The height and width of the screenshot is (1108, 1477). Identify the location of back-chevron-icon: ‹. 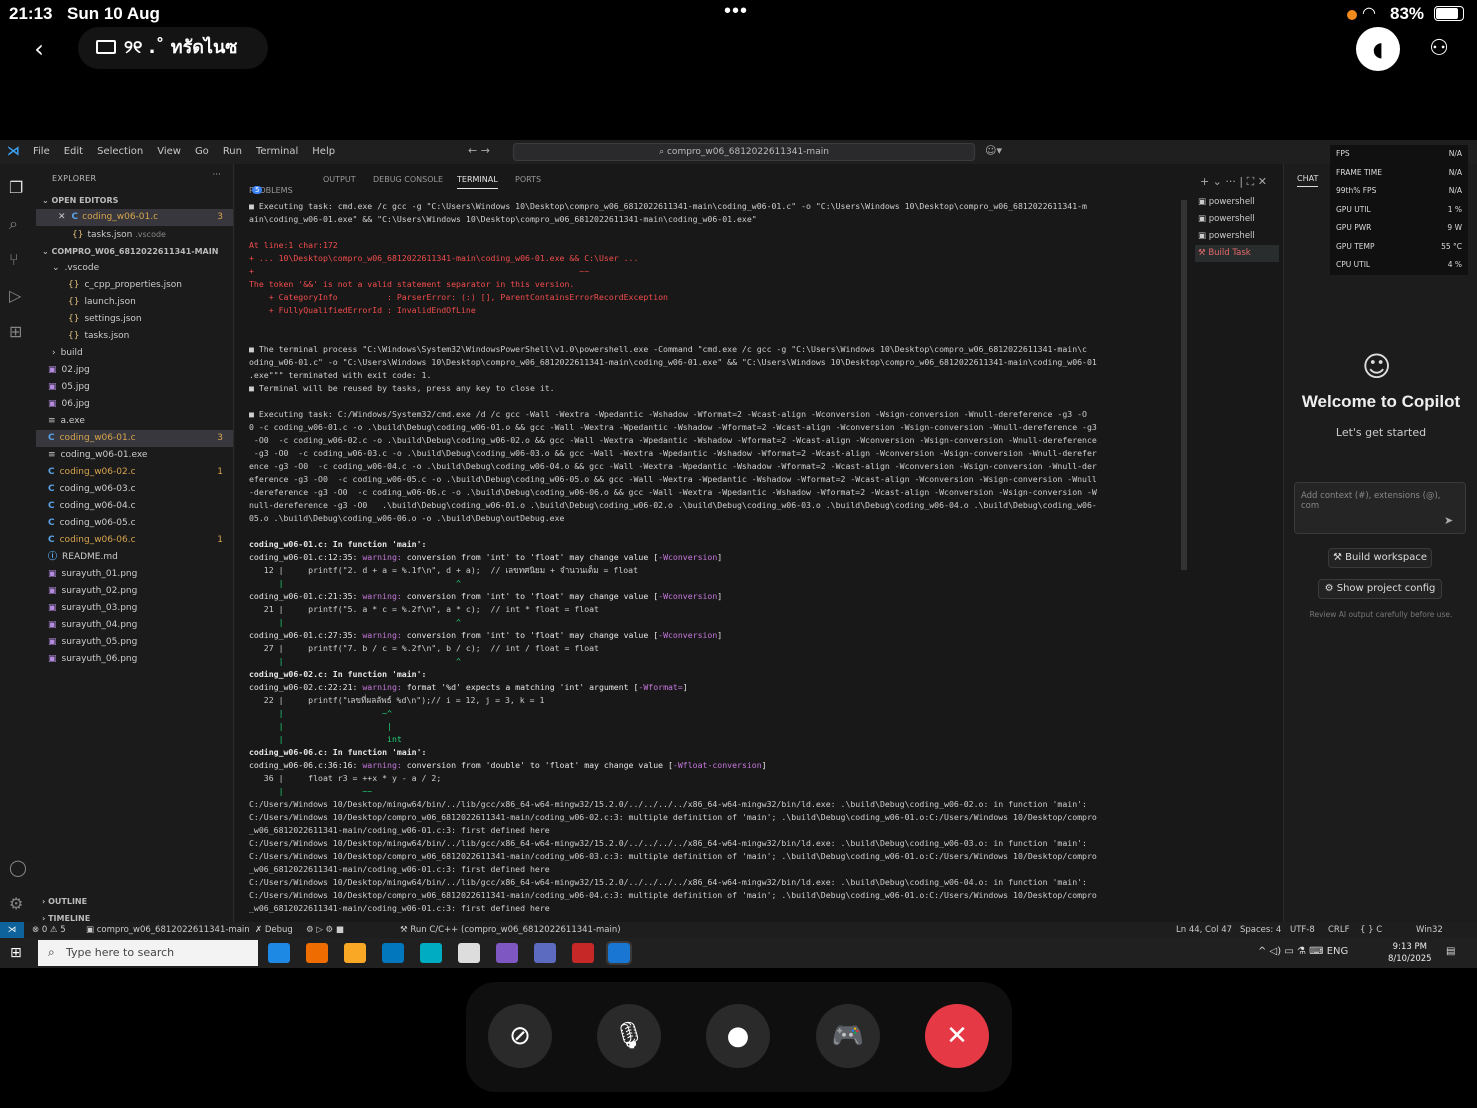
(39, 49).